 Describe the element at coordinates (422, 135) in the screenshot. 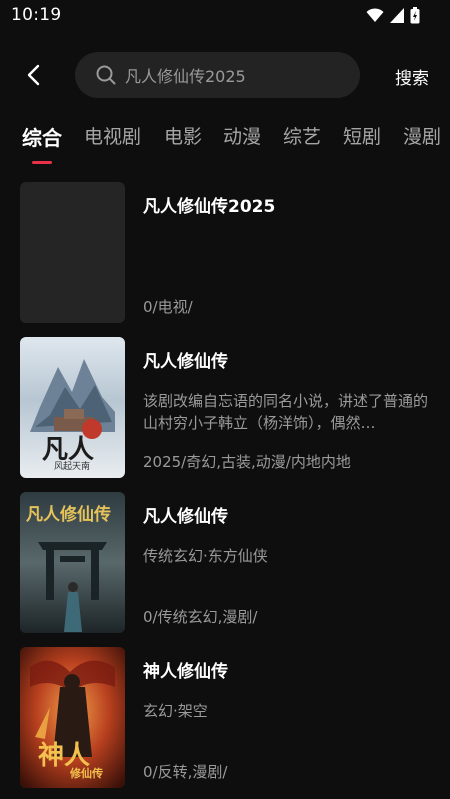

I see `tab-comic-drama: 漫剧` at that location.